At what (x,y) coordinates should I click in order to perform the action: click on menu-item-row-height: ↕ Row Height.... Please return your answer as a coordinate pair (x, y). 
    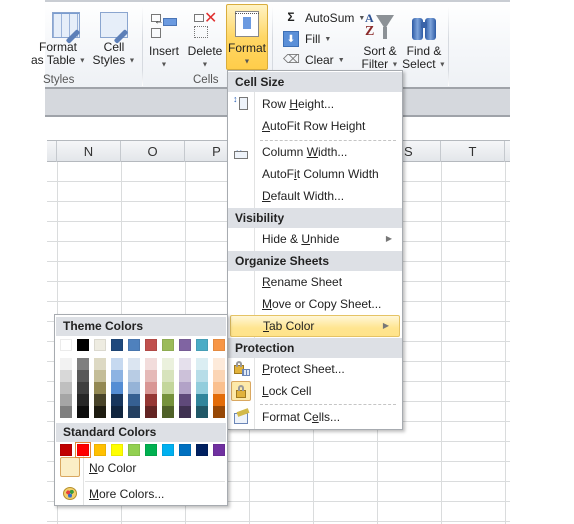
    Looking at the image, I should click on (315, 104).